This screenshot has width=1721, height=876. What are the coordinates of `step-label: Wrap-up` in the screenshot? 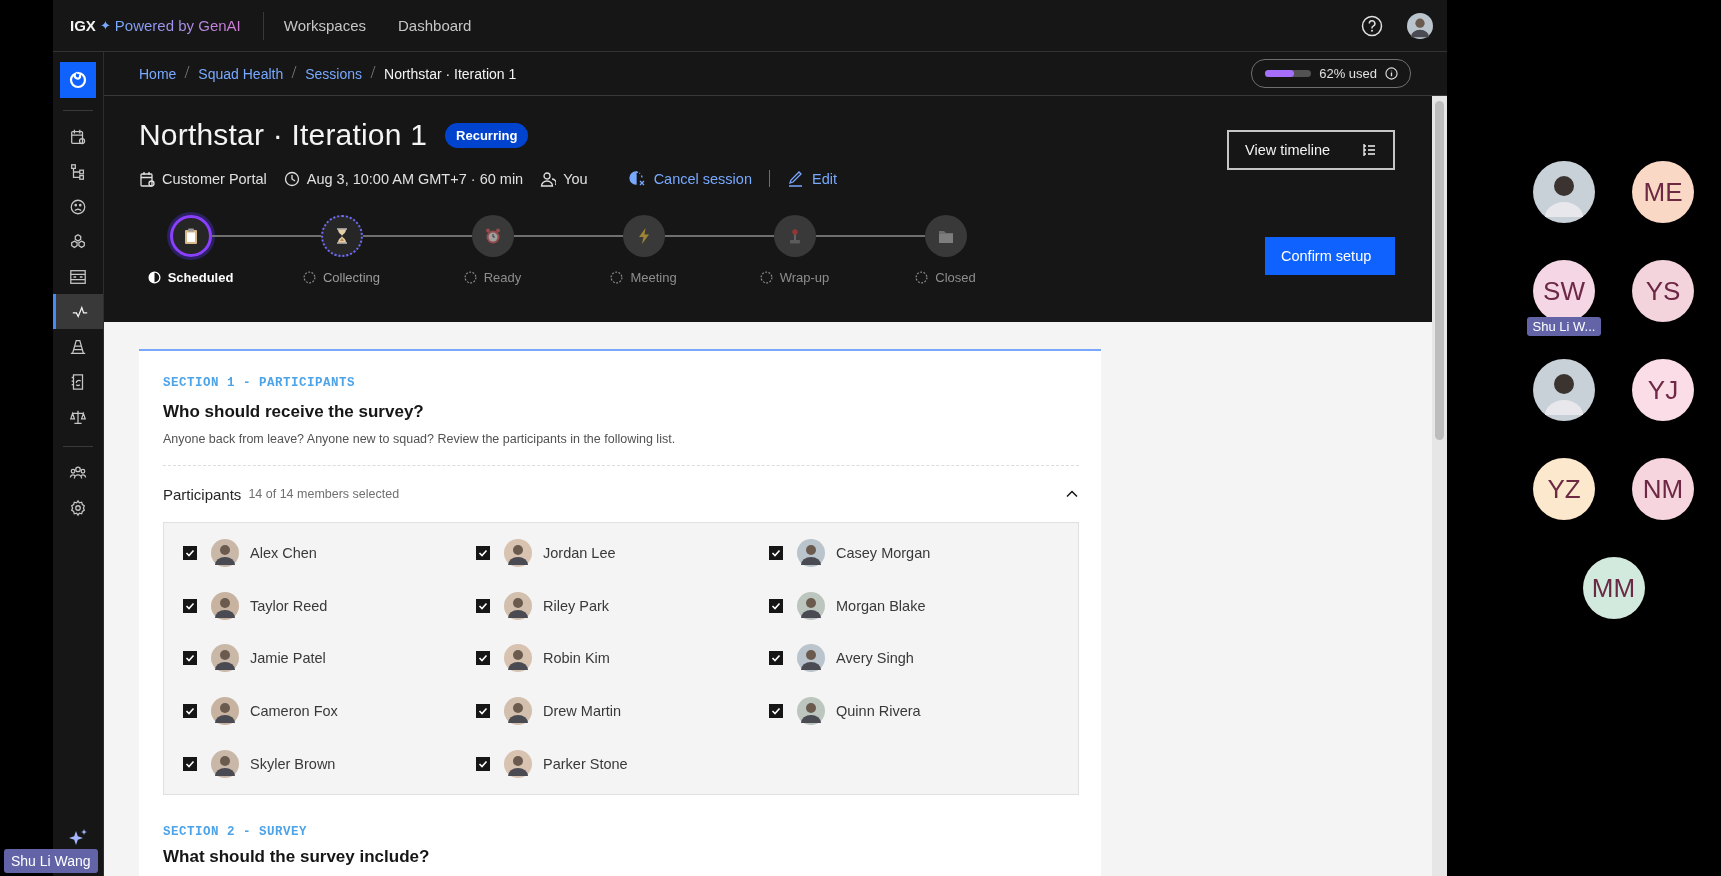 It's located at (804, 277).